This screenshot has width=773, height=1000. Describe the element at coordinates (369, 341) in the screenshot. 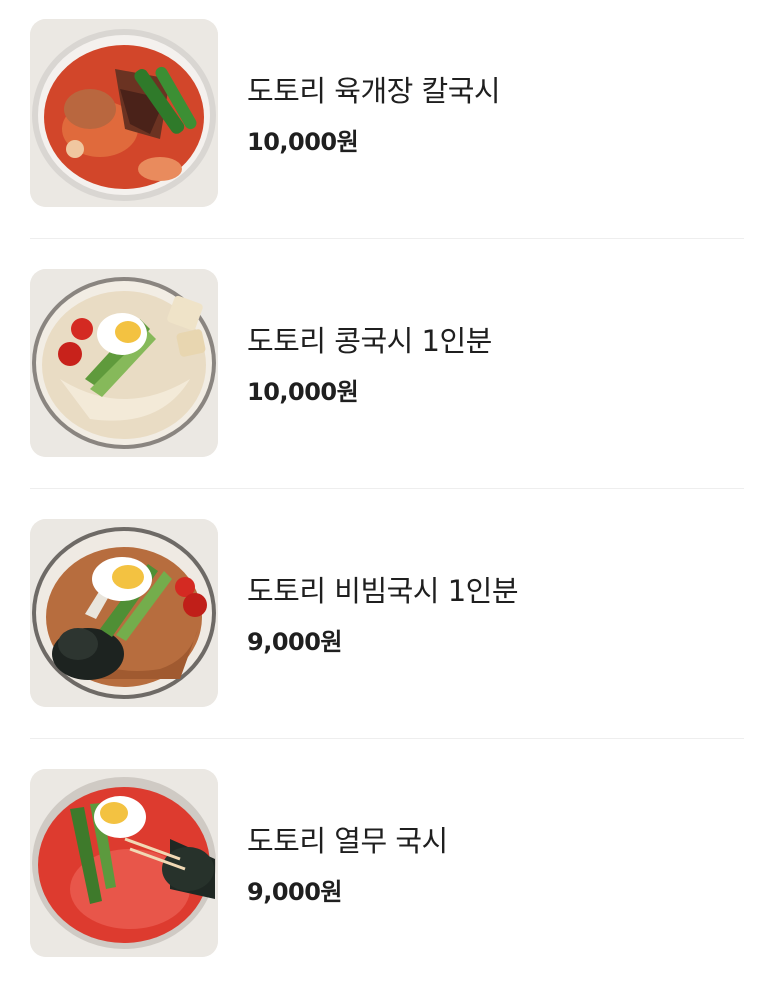

I see `menu-item-name: 도토리 콩국시 1인분` at that location.